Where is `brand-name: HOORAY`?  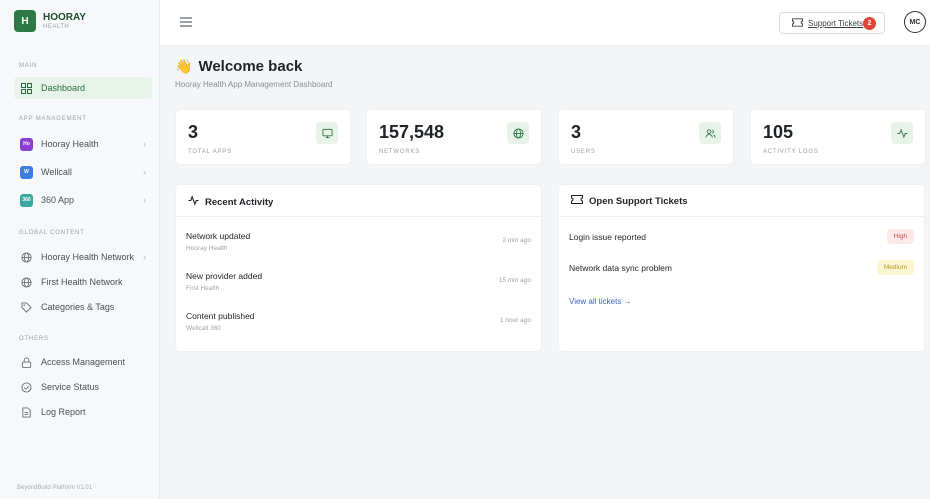
brand-name: HOORAY is located at coordinates (64, 17).